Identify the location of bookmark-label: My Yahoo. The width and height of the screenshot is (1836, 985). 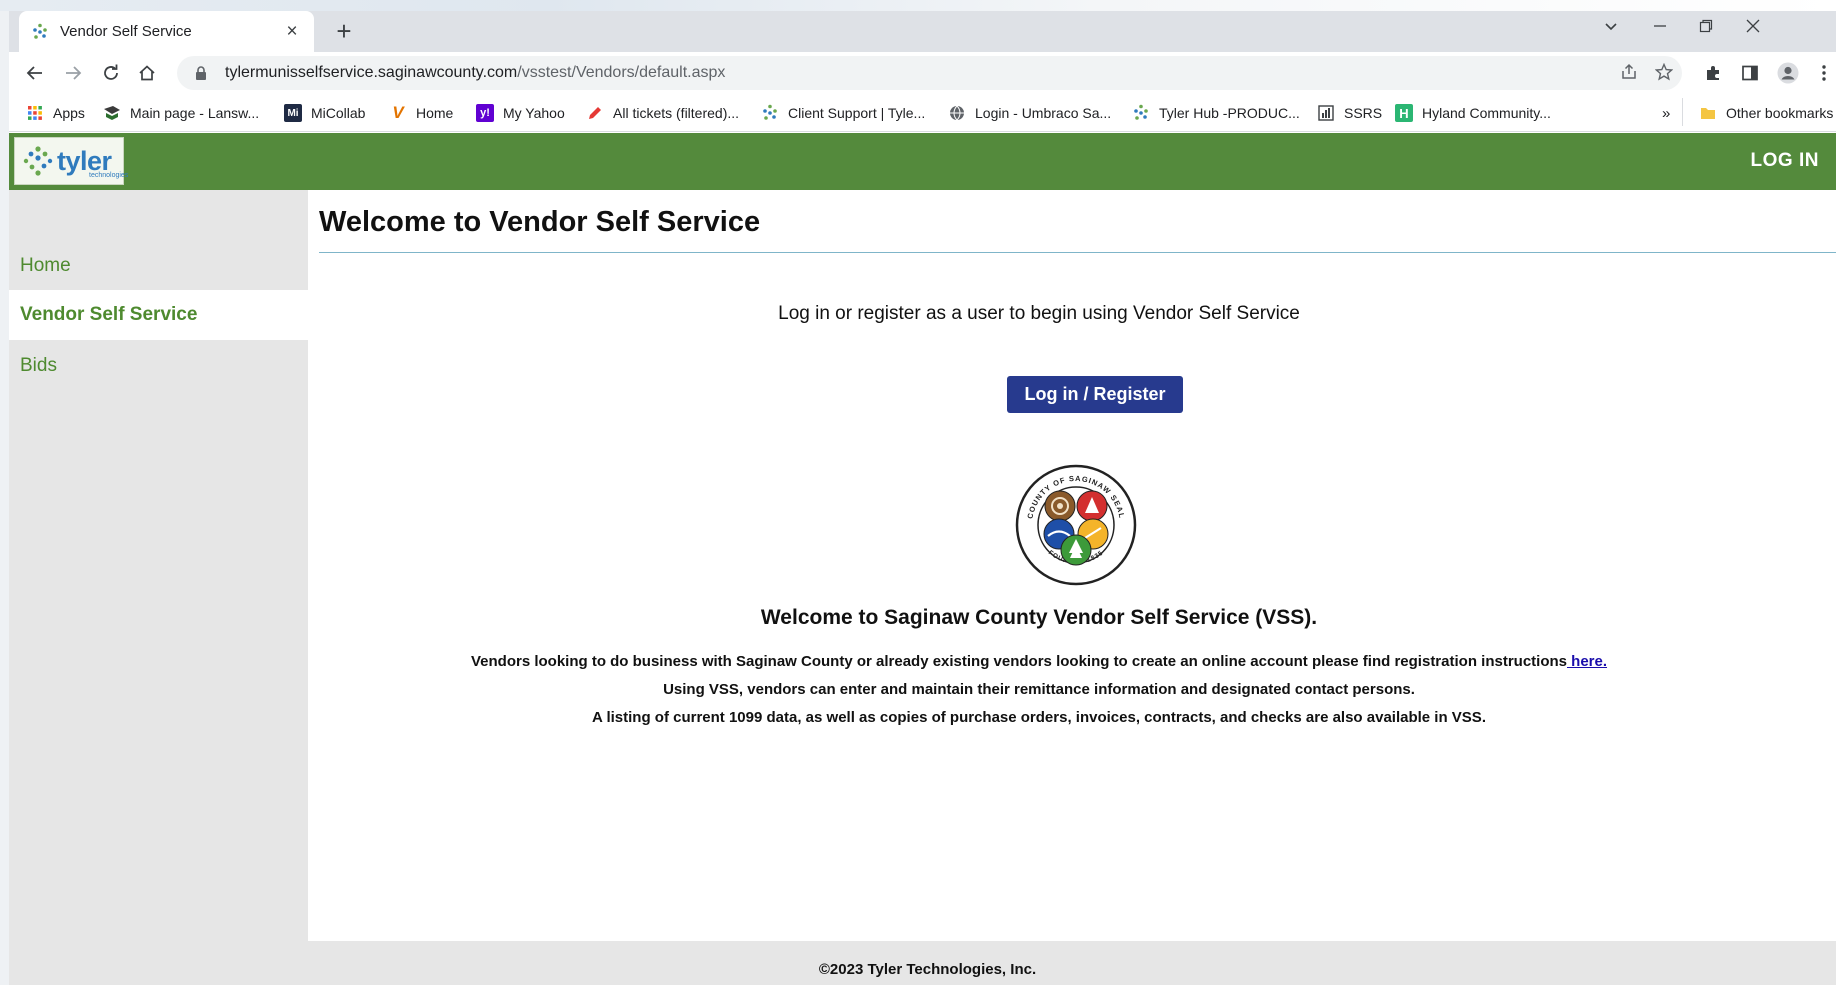
(534, 113).